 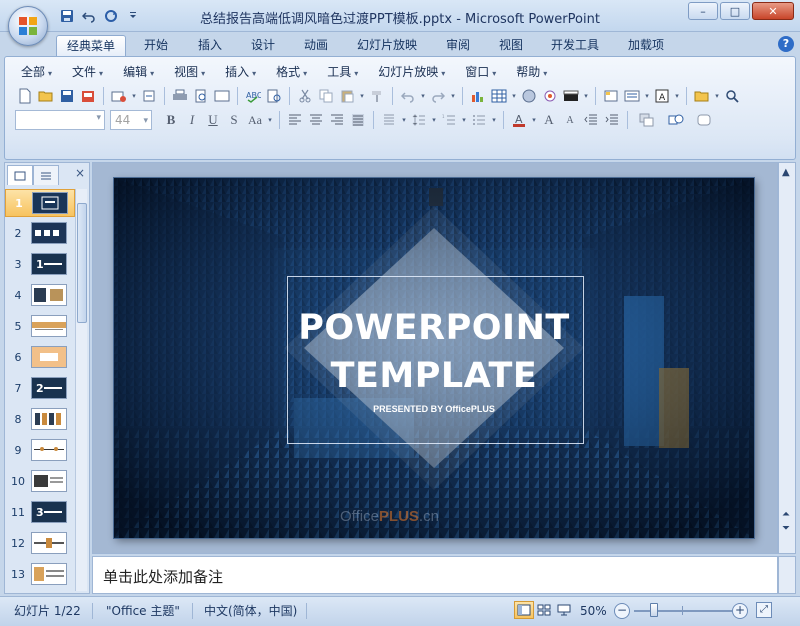 What do you see at coordinates (337, 120) in the screenshot?
I see `align-right-icon` at bounding box center [337, 120].